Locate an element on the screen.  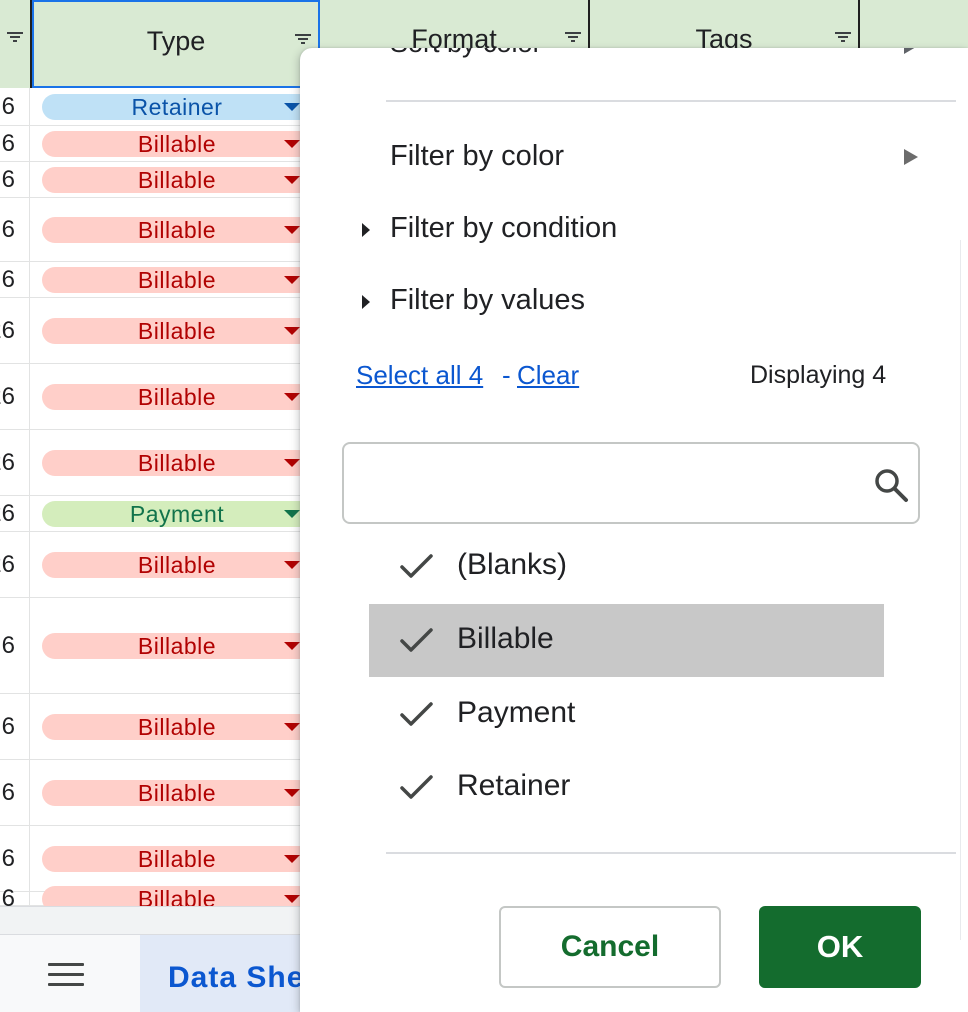
hamburger-icon is located at coordinates (66, 975).